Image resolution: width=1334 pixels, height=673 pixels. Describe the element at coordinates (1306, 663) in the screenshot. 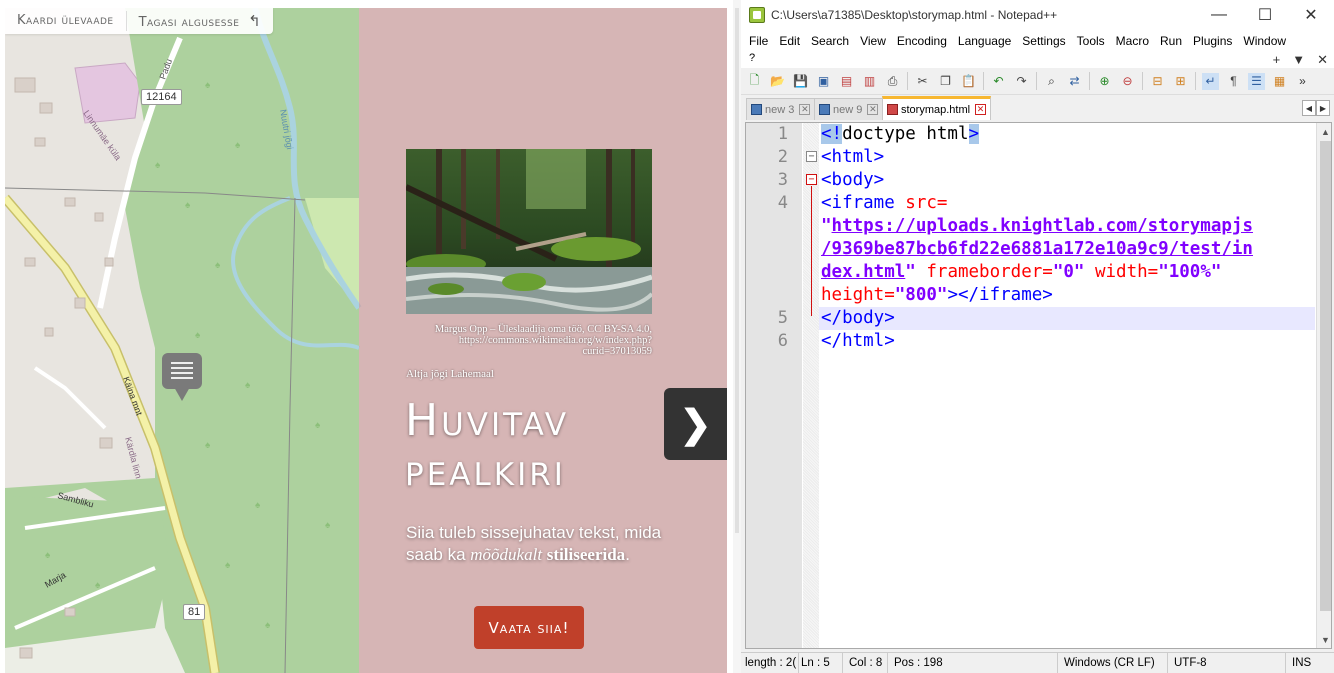

I see `status-insert-mode: INS` at that location.